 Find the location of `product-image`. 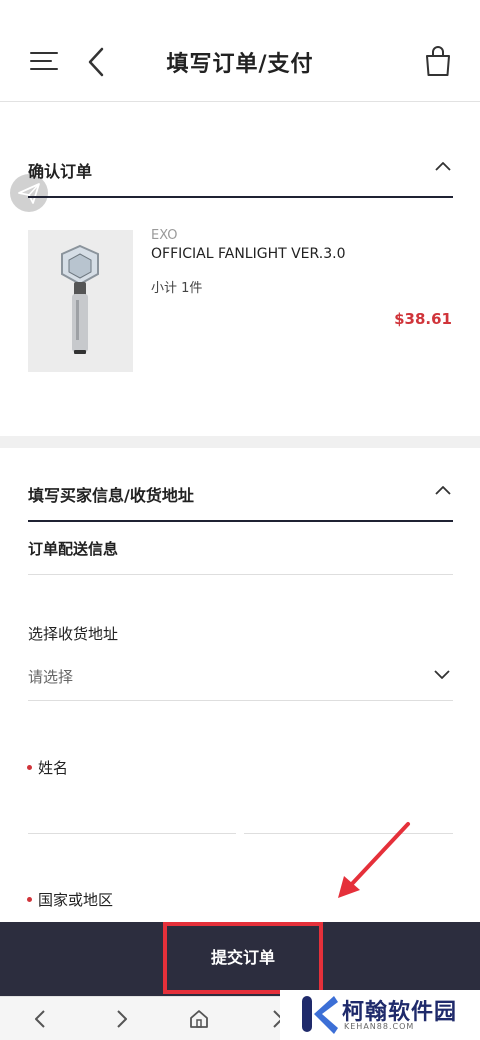

product-image is located at coordinates (80, 301).